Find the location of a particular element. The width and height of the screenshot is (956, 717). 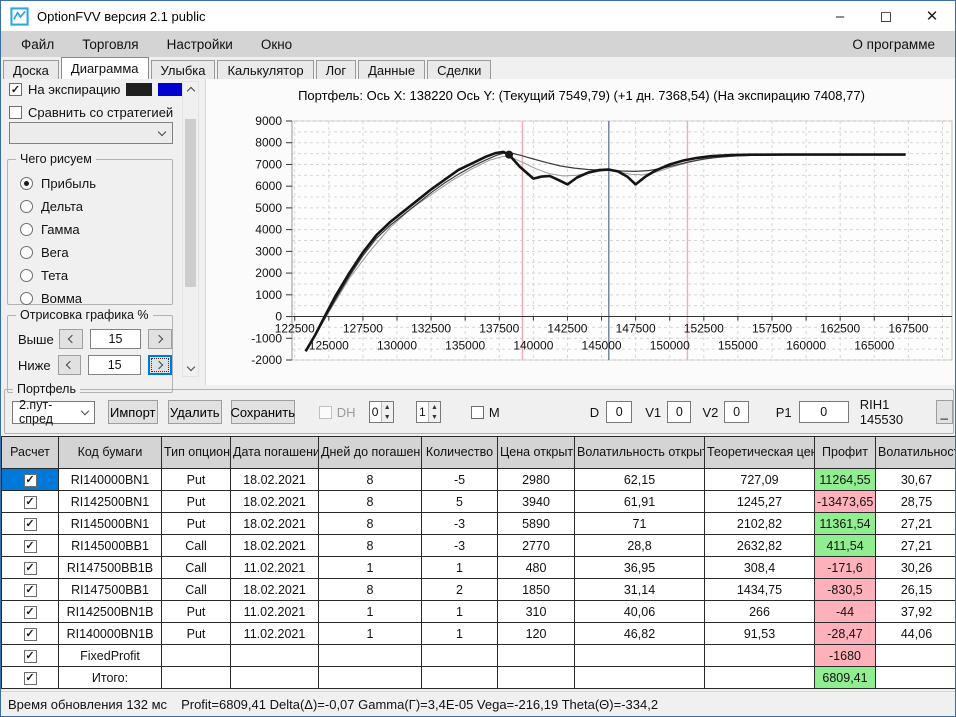

col-header-theor-price: Теоретическая цена is located at coordinates (759, 452).